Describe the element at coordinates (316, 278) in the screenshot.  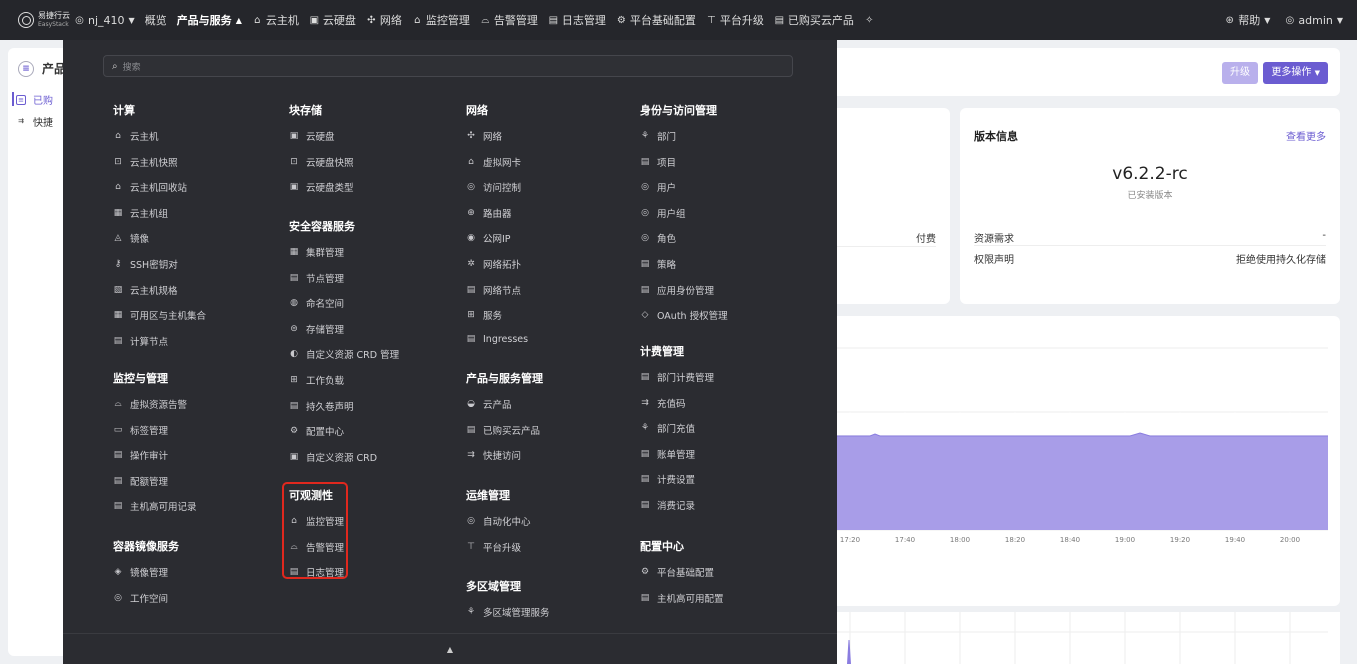
I see `menu-item: ▤ 节点管理` at that location.